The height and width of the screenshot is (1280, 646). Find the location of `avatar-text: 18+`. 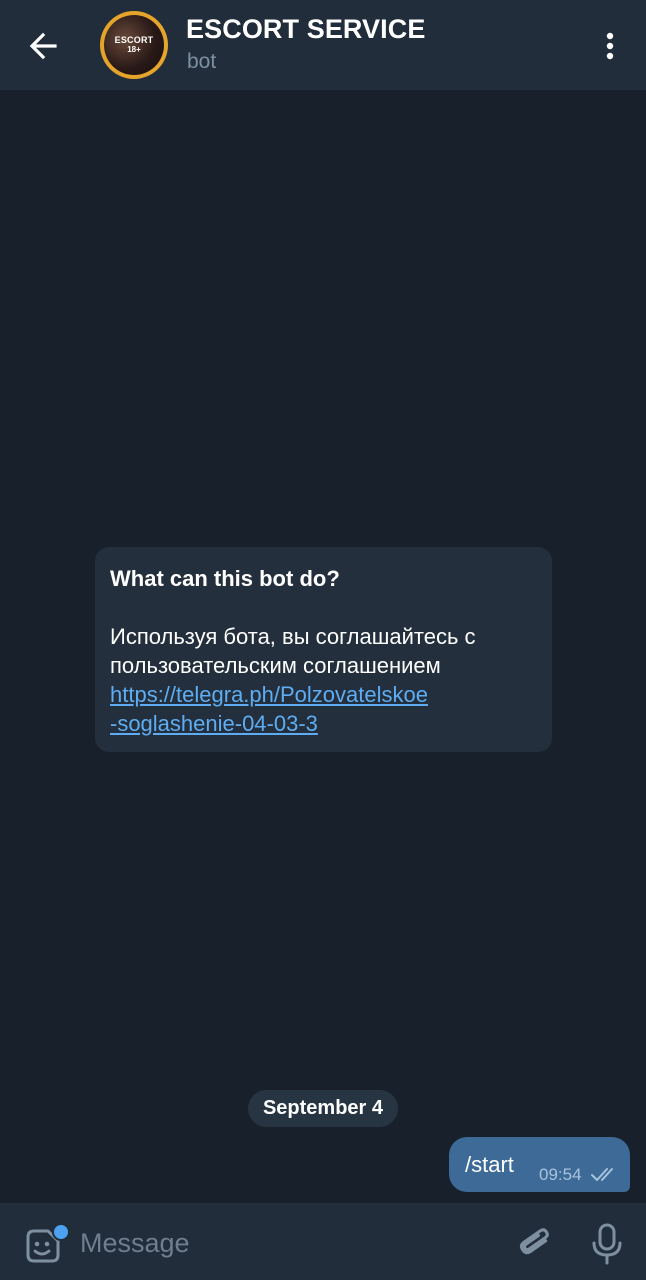

avatar-text: 18+ is located at coordinates (134, 49).